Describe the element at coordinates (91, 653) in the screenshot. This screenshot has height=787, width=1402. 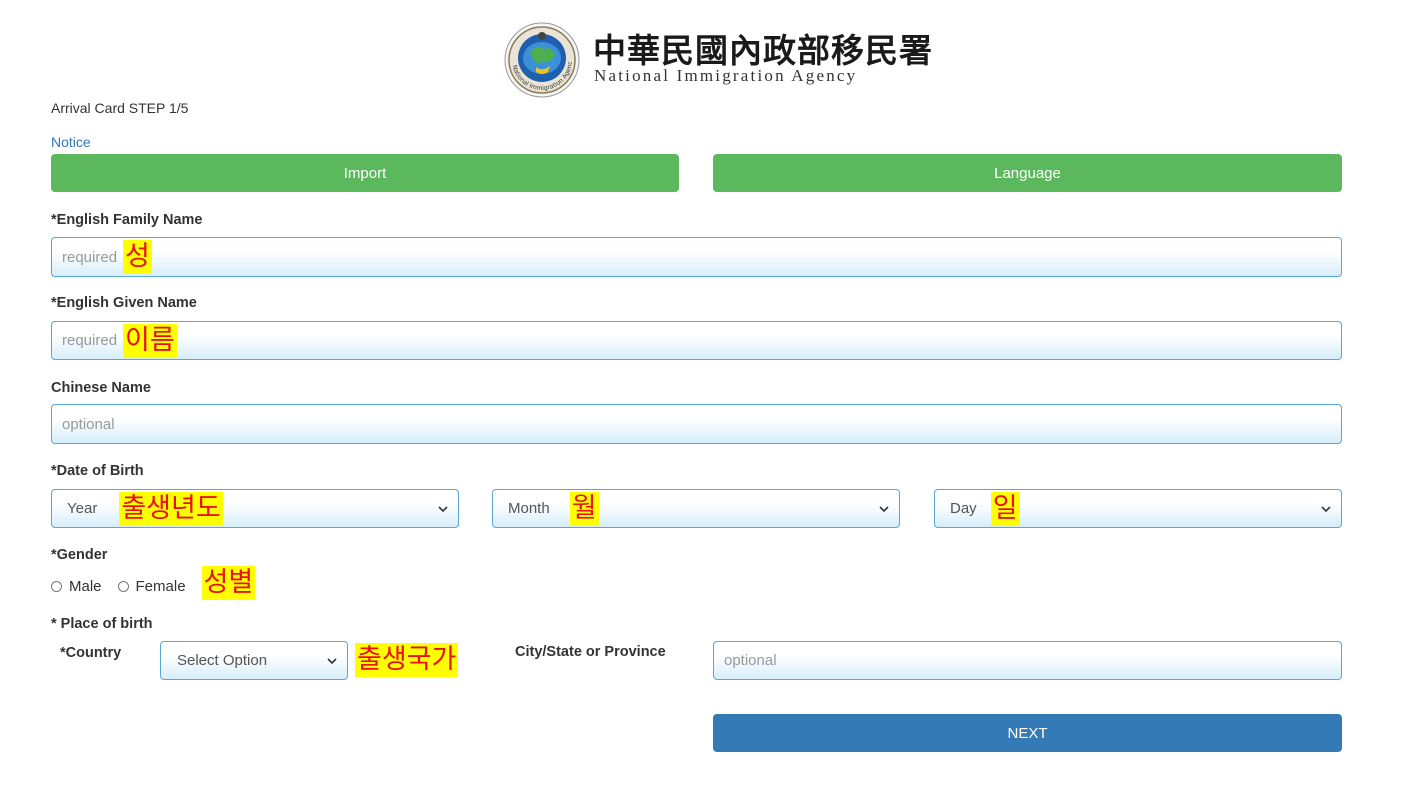
I see `country-label: *Country` at that location.